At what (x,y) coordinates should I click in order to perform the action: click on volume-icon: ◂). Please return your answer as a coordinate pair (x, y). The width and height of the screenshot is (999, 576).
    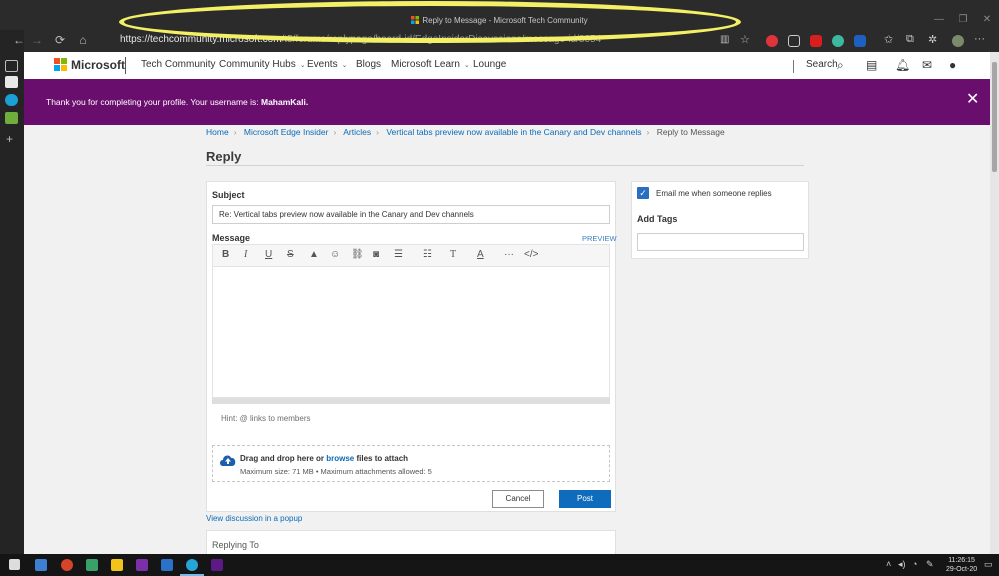
    Looking at the image, I should click on (902, 564).